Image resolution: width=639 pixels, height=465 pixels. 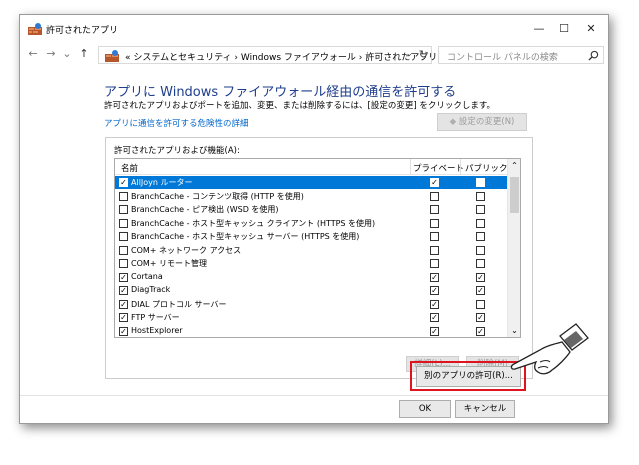 What do you see at coordinates (51, 53) in the screenshot?
I see `forward-arrow-icon: →` at bounding box center [51, 53].